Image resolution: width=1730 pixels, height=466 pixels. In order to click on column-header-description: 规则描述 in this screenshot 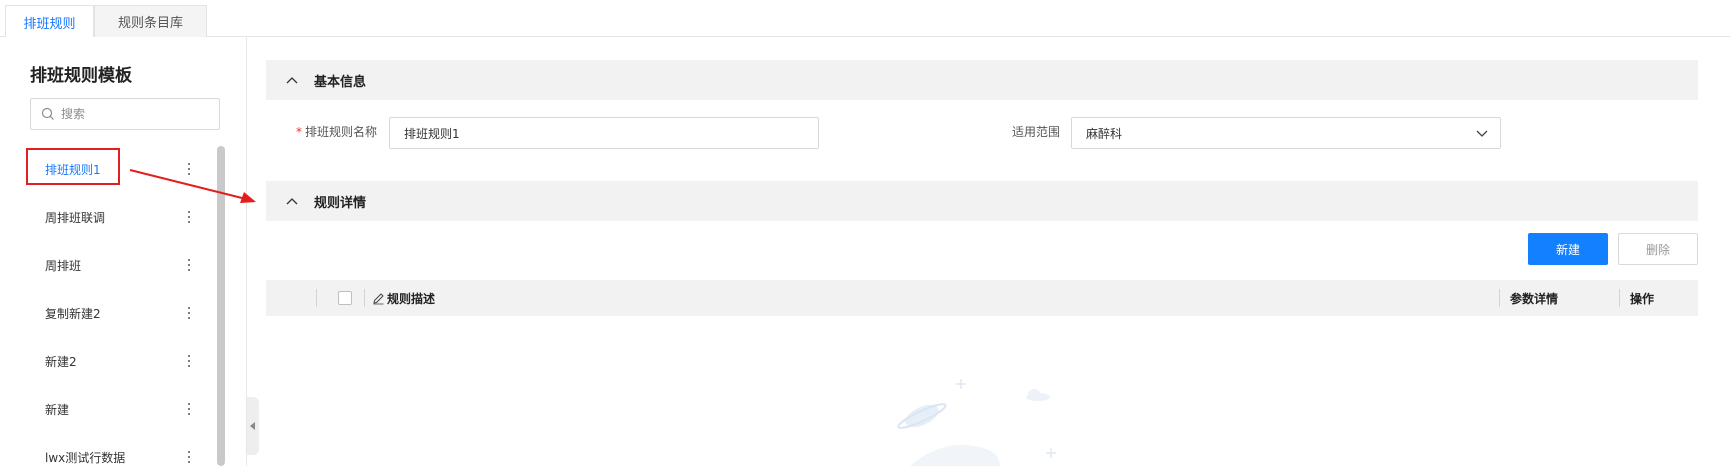, I will do `click(403, 298)`.